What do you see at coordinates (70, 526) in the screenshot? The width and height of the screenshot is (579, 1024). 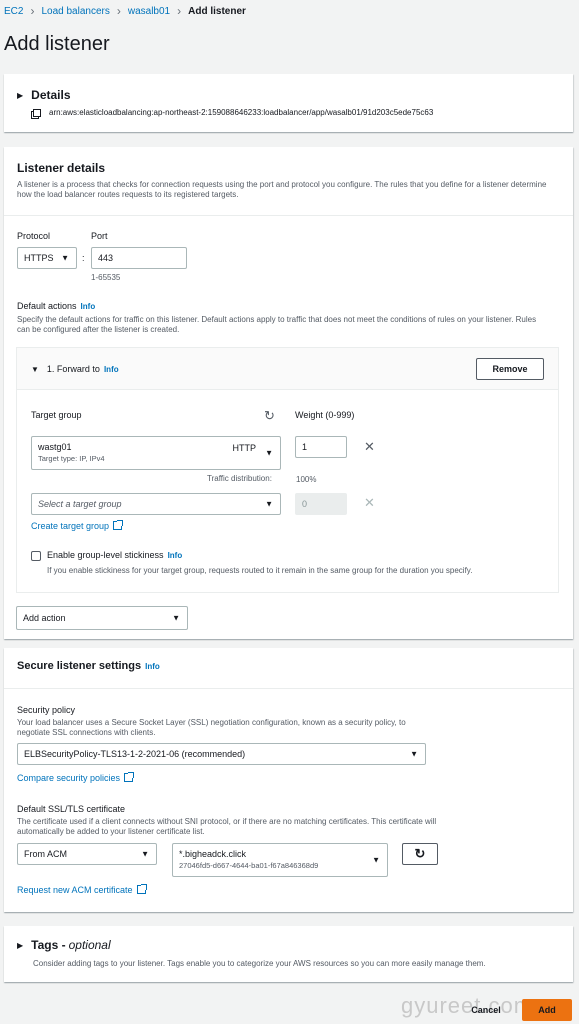 I see `create-target-group-text: Create target group` at bounding box center [70, 526].